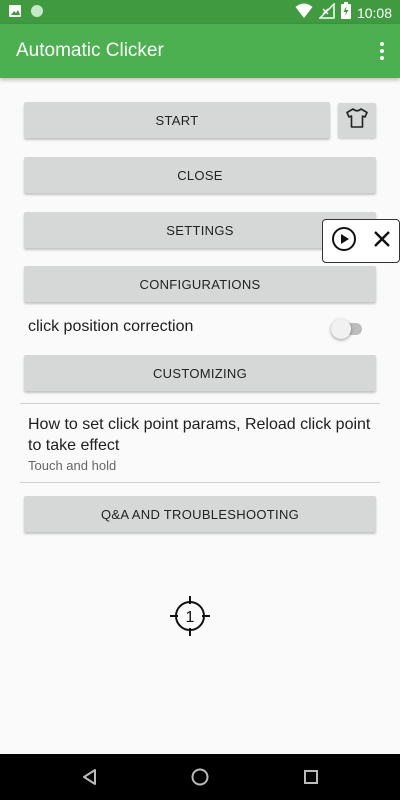  What do you see at coordinates (382, 51) in the screenshot?
I see `more-vert-icon` at bounding box center [382, 51].